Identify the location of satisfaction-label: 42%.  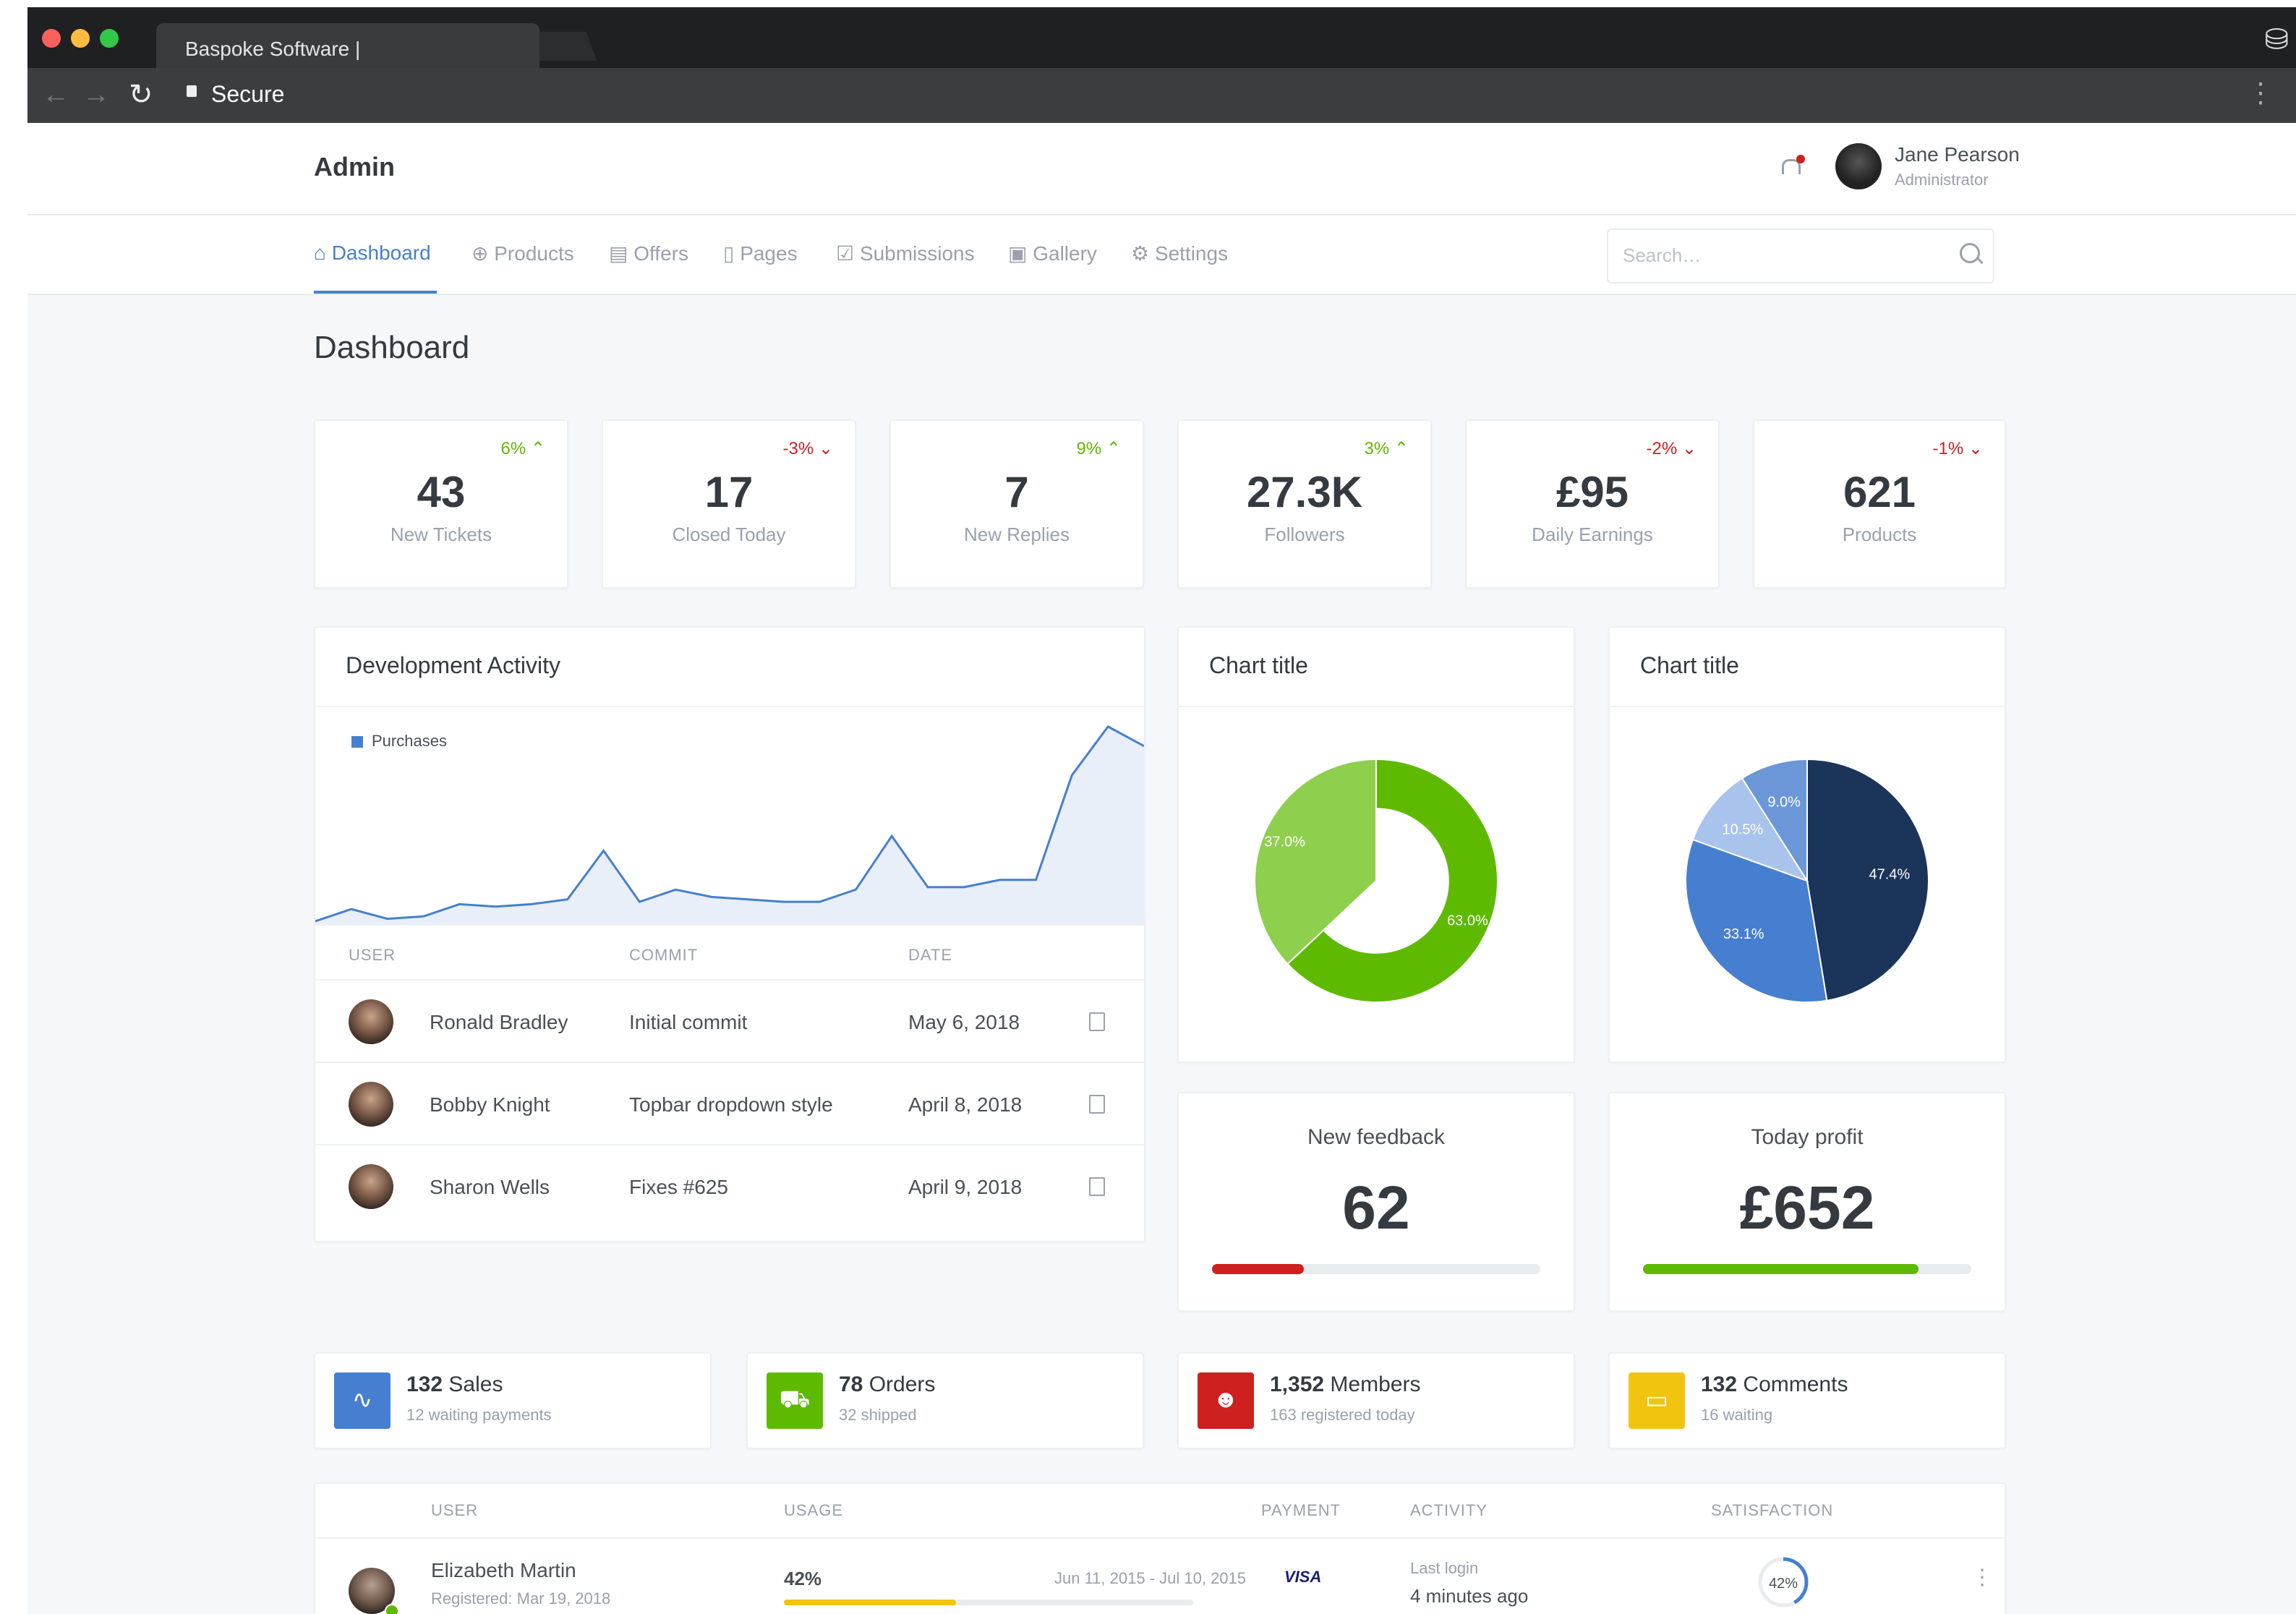
(1783, 1584).